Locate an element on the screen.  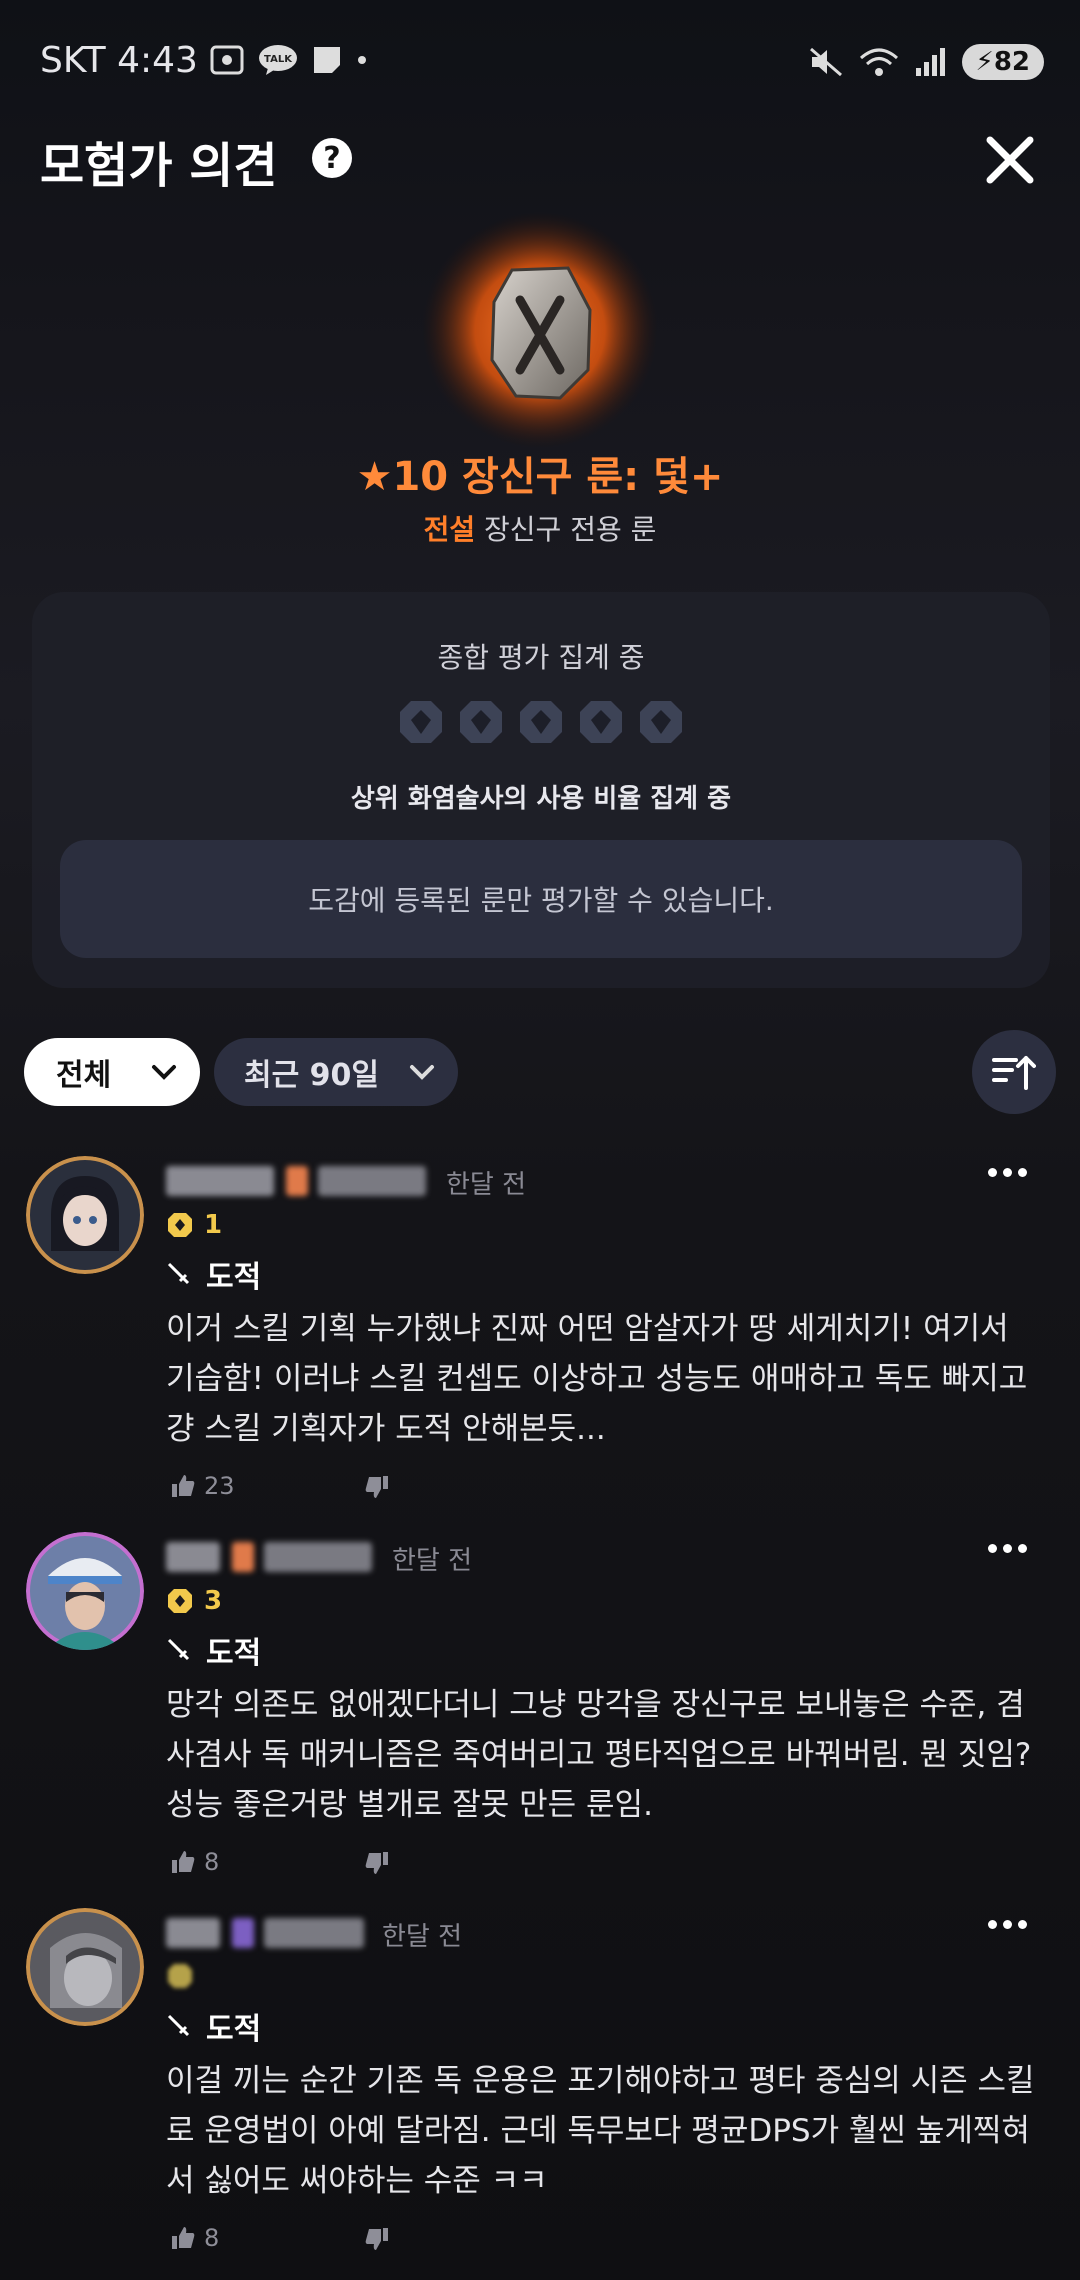
dot-icon is located at coordinates (362, 60).